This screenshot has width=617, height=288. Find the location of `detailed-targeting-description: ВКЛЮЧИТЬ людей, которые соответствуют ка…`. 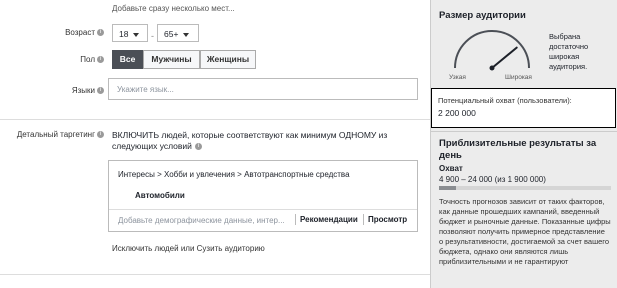

detailed-targeting-description: ВКЛЮЧИТЬ людей, которые соответствуют ка… is located at coordinates (262, 141).